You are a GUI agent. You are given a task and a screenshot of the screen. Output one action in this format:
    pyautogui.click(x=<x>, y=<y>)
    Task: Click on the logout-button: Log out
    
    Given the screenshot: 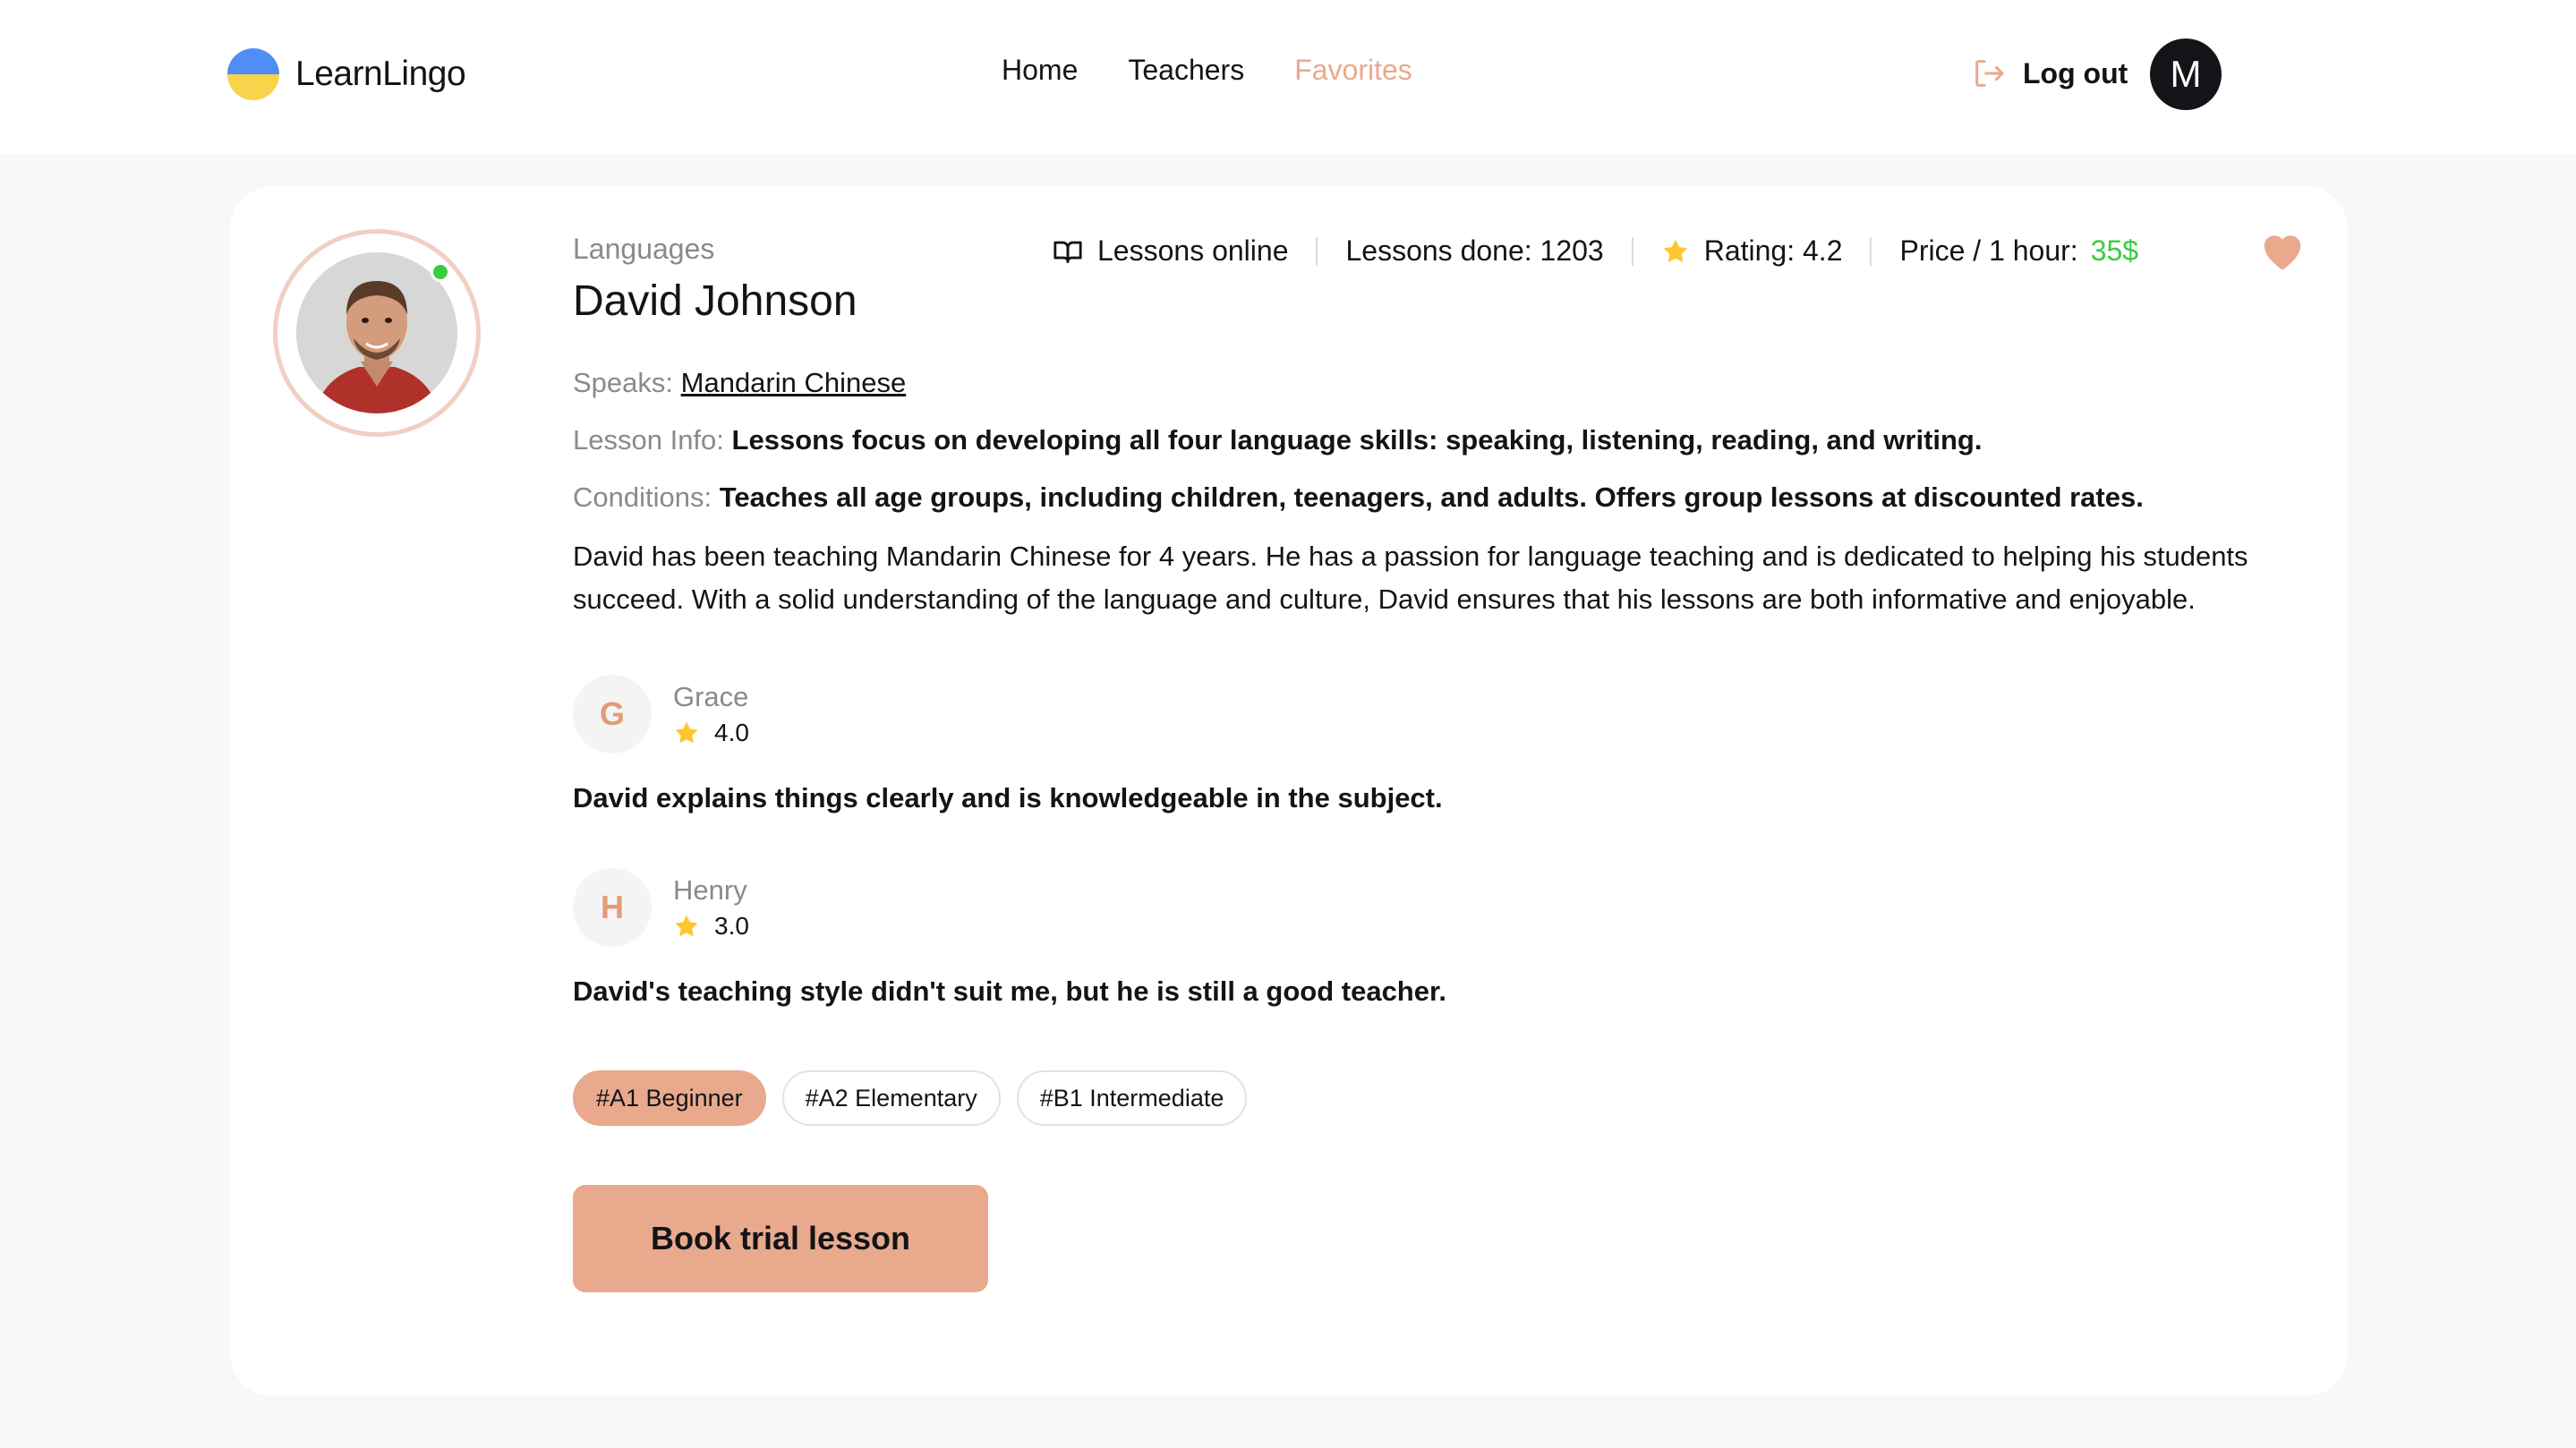 What is the action you would take?
    pyautogui.click(x=2049, y=73)
    